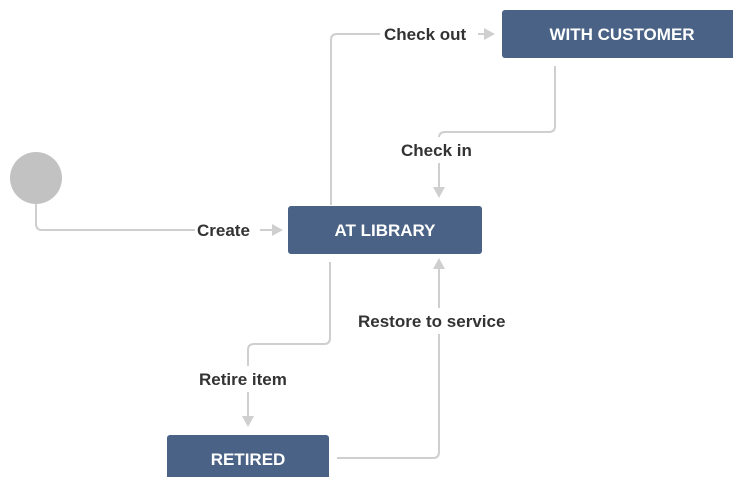 The height and width of the screenshot is (477, 733). I want to click on state-retired: RETIRED, so click(248, 456).